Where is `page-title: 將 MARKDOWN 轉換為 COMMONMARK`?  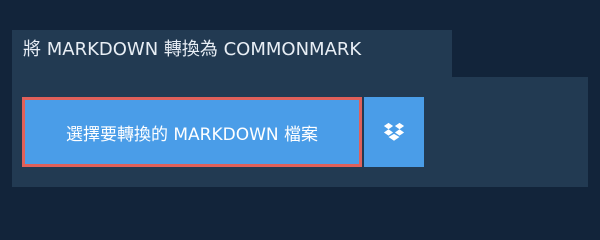
page-title: 將 MARKDOWN 轉換為 COMMONMARK is located at coordinates (192, 49).